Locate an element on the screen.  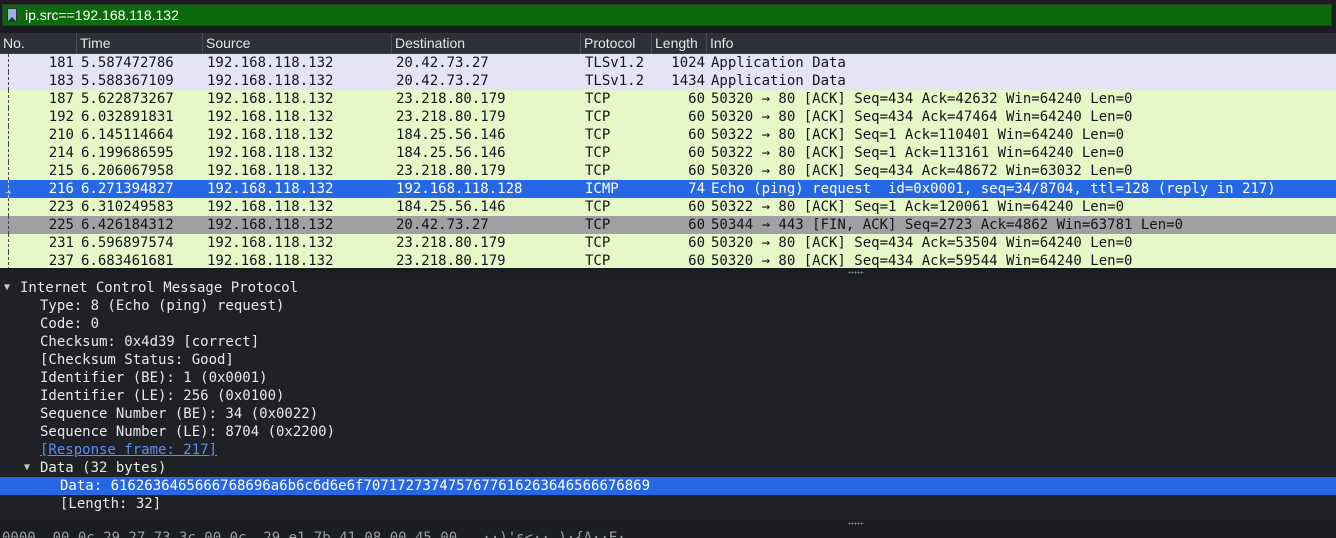
packet-time: 5.622873267 is located at coordinates (127, 99).